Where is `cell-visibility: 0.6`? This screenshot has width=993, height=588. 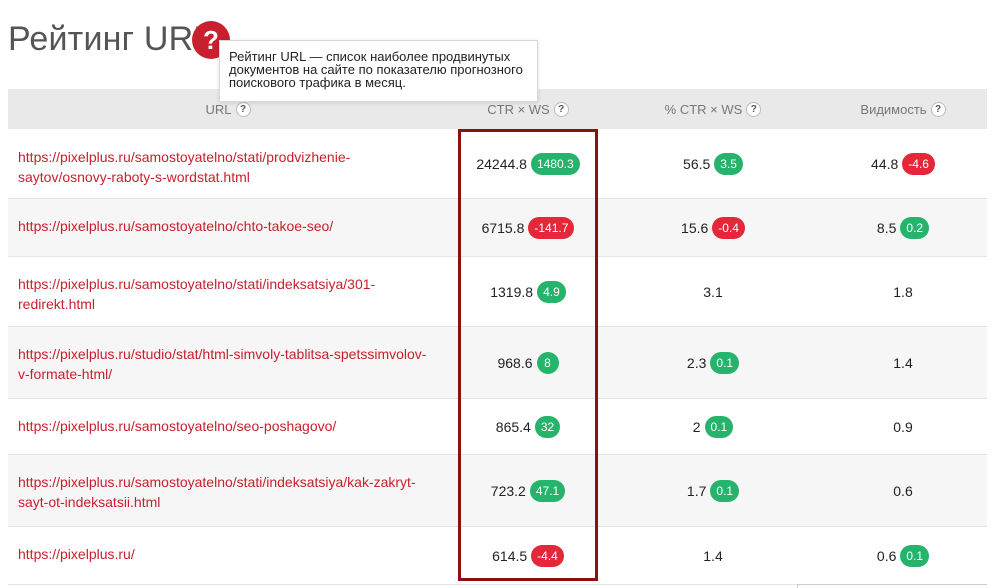
cell-visibility: 0.6 is located at coordinates (903, 490).